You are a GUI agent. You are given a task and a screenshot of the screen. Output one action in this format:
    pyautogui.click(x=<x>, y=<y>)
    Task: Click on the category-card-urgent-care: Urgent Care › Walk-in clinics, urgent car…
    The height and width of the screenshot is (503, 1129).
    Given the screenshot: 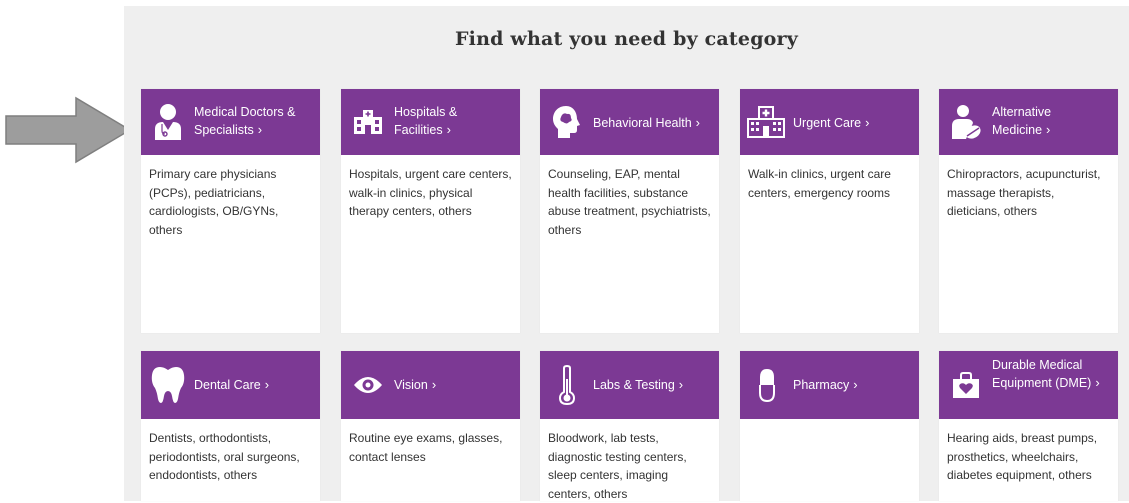 What is the action you would take?
    pyautogui.click(x=829, y=211)
    